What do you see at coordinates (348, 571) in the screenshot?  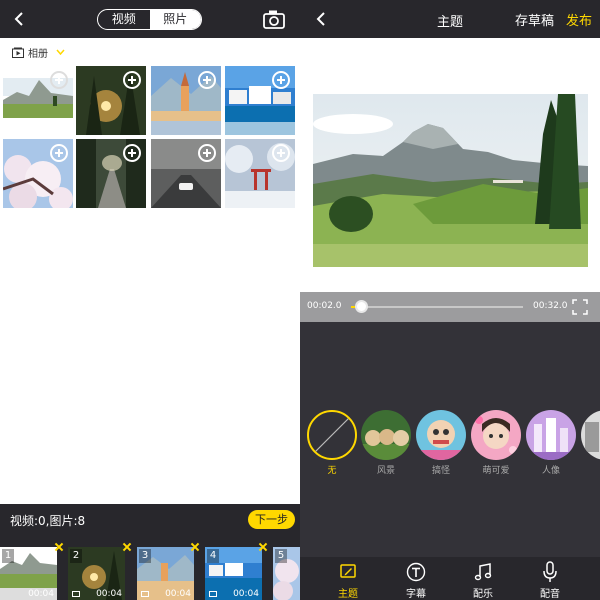 I see `theme-icon` at bounding box center [348, 571].